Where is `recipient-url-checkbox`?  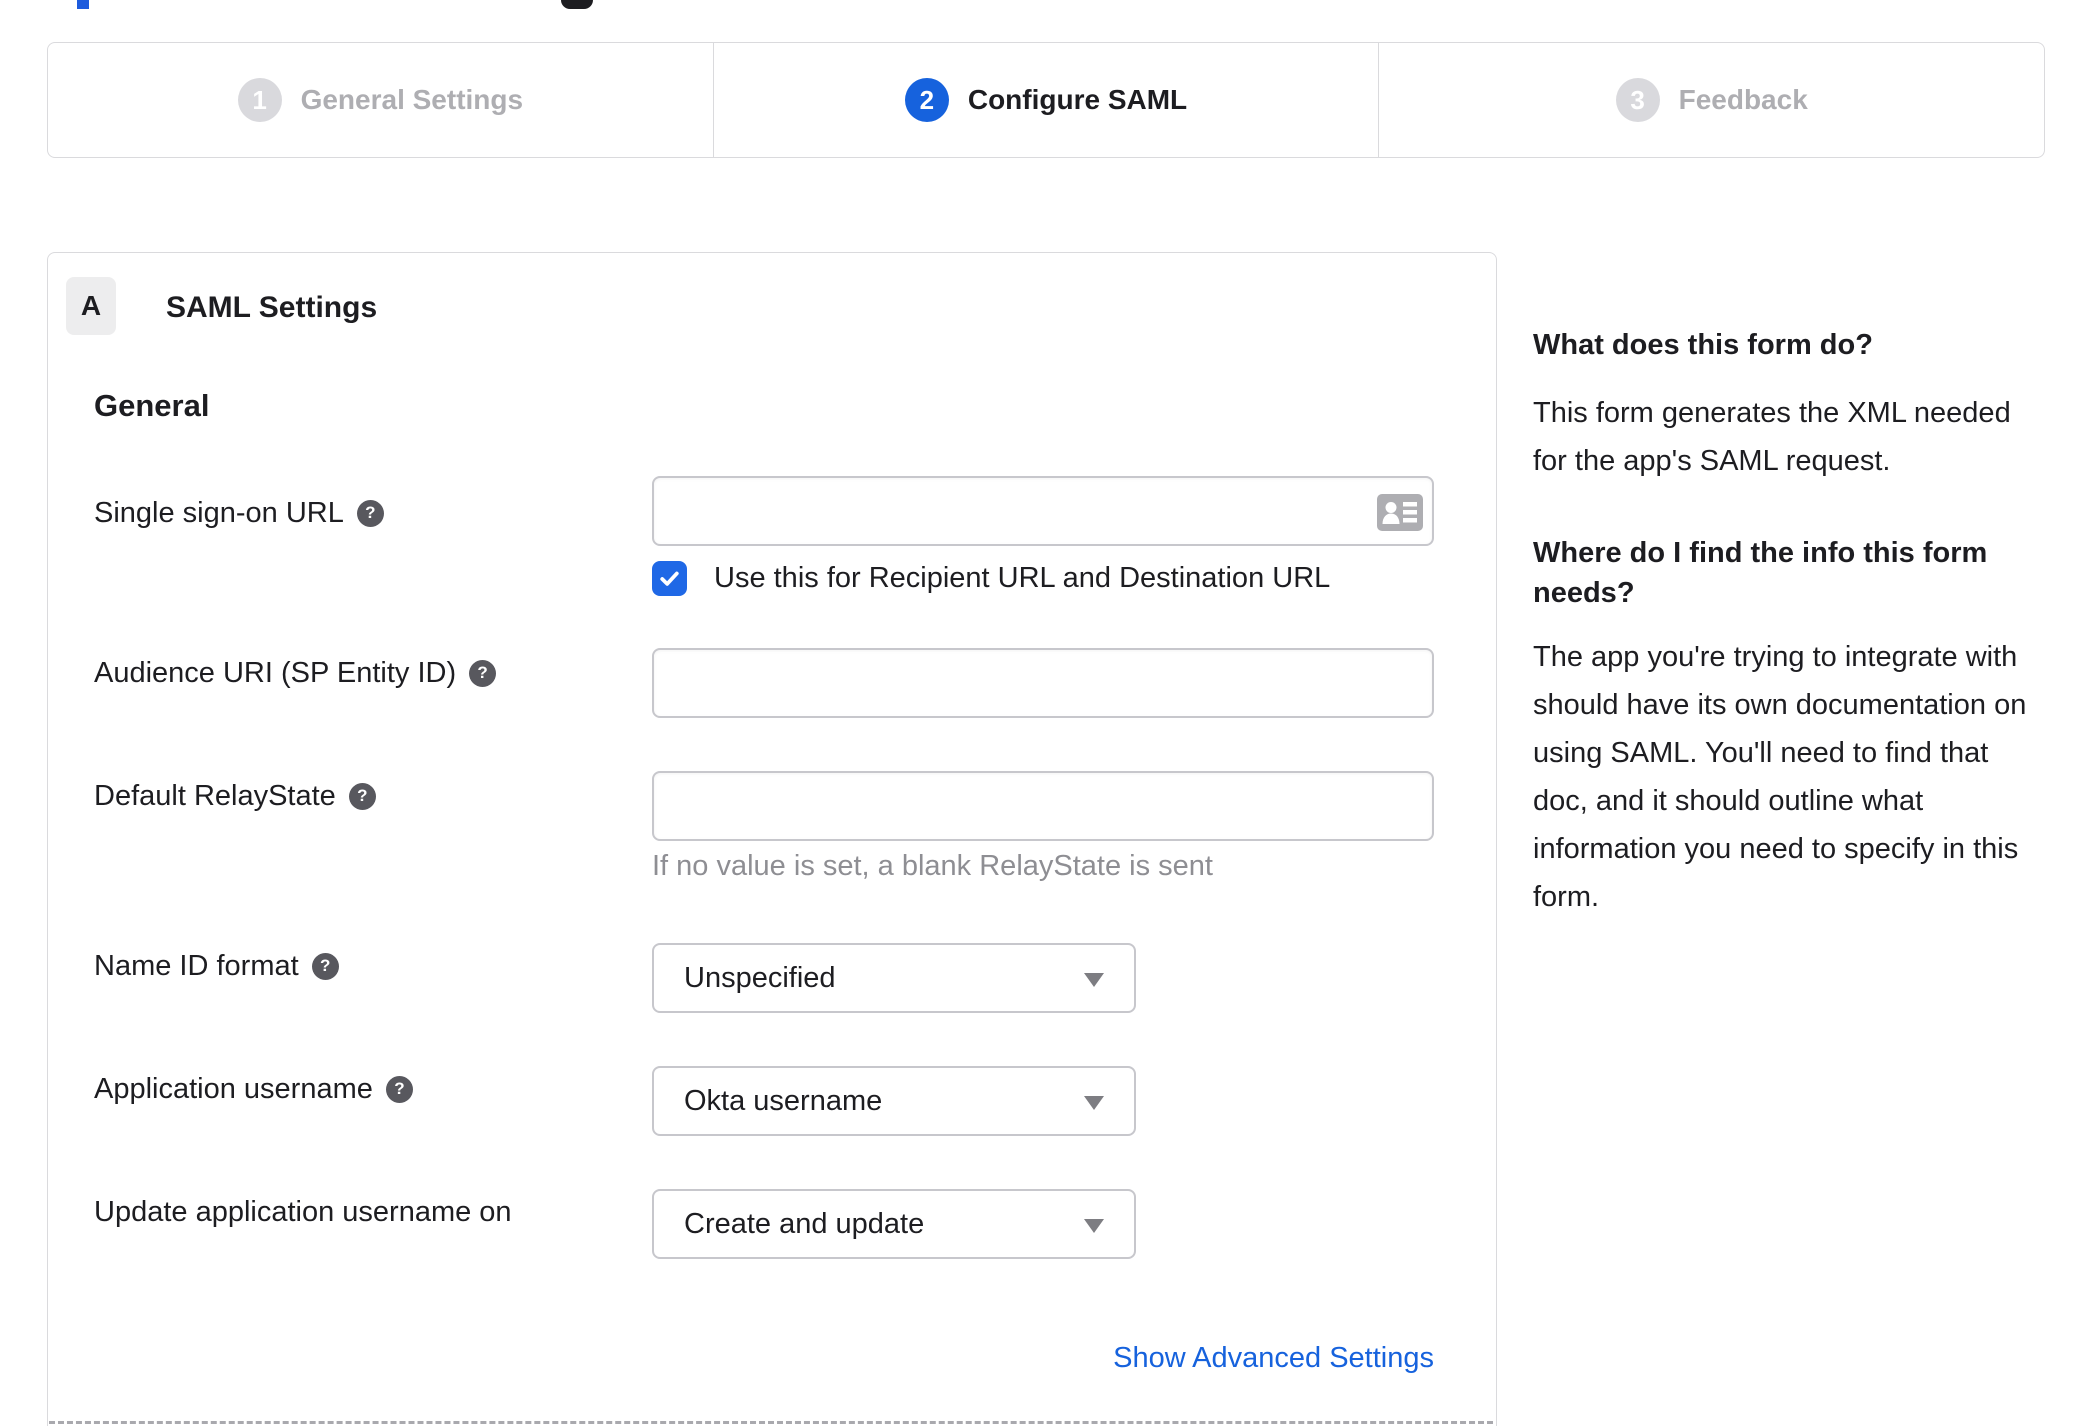
recipient-url-checkbox is located at coordinates (669, 578).